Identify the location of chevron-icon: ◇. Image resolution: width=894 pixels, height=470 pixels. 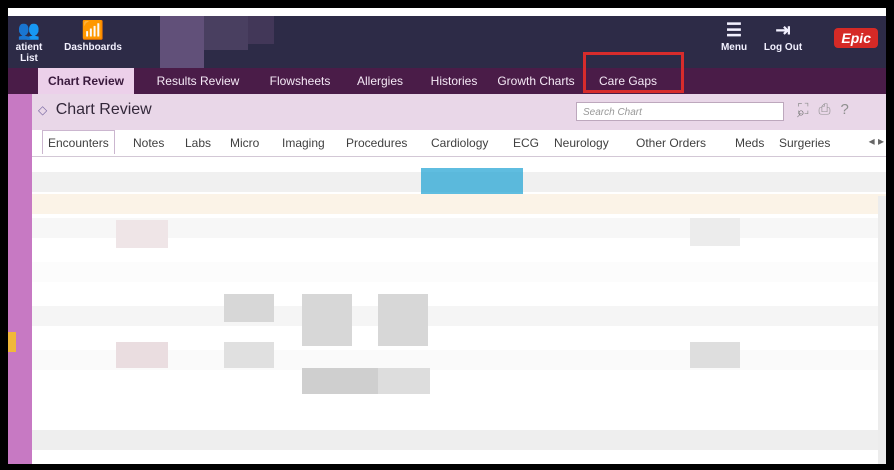
(43, 110).